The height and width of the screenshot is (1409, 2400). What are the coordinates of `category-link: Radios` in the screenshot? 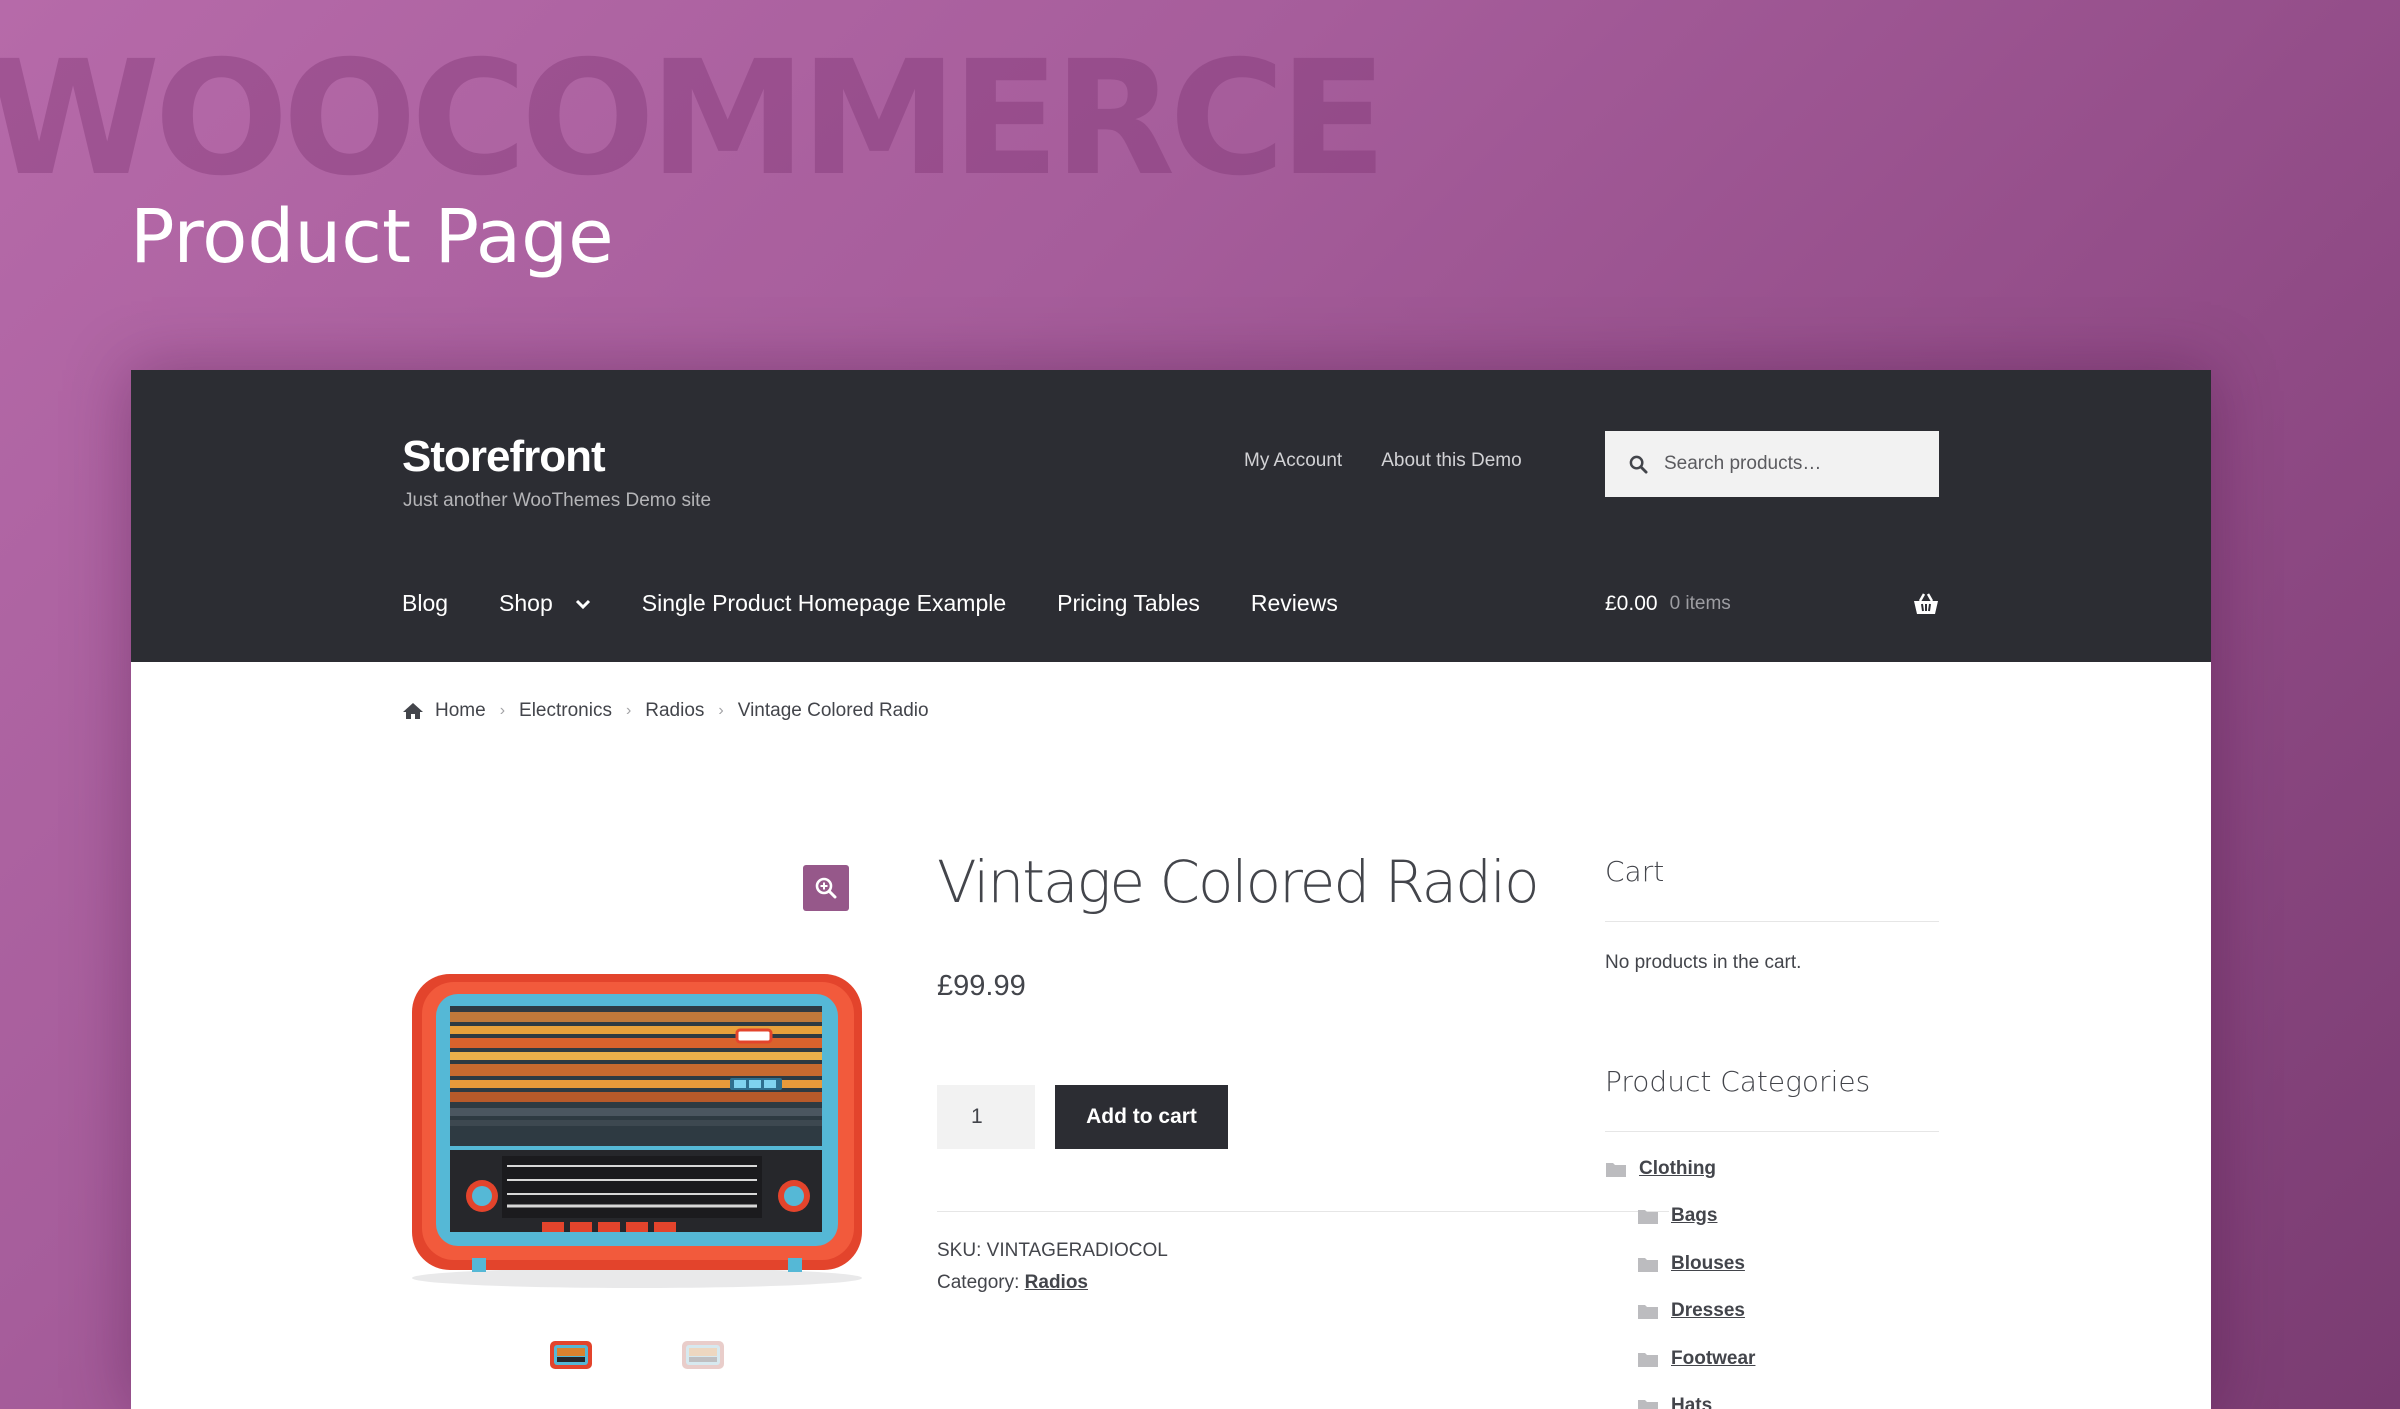 It's located at (1056, 1282).